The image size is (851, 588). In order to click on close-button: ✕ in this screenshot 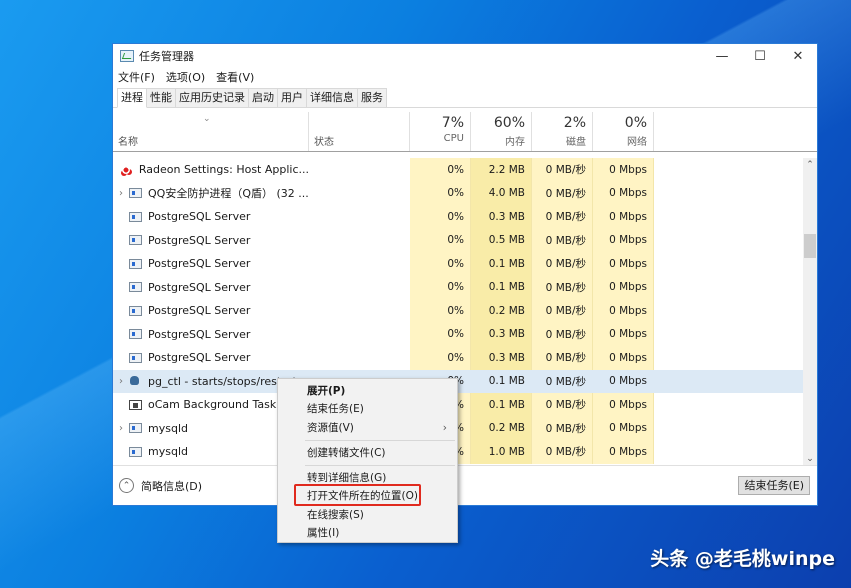, I will do `click(798, 56)`.